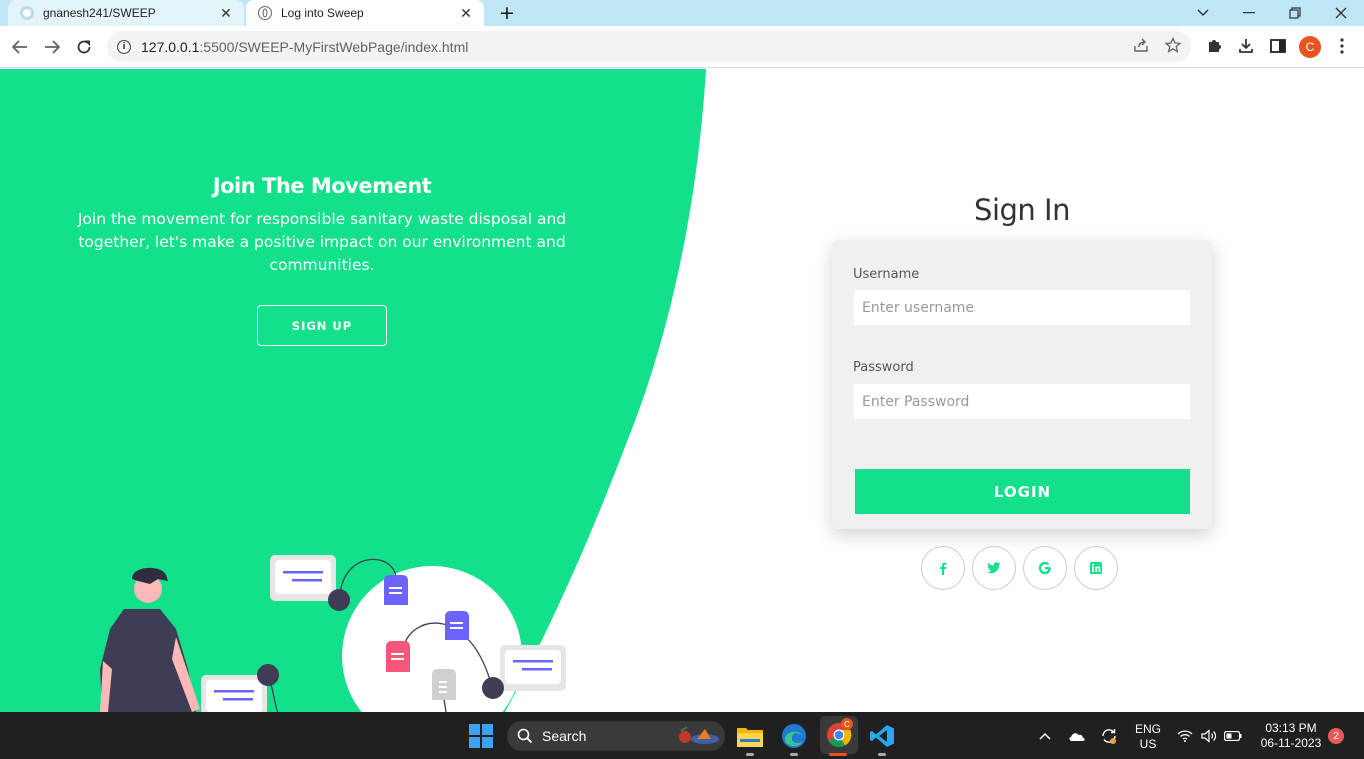  What do you see at coordinates (682, 13) in the screenshot?
I see `browser-tab-strip: gnanesh241/SWEEP ✕ Log into Sweep ✕ +` at bounding box center [682, 13].